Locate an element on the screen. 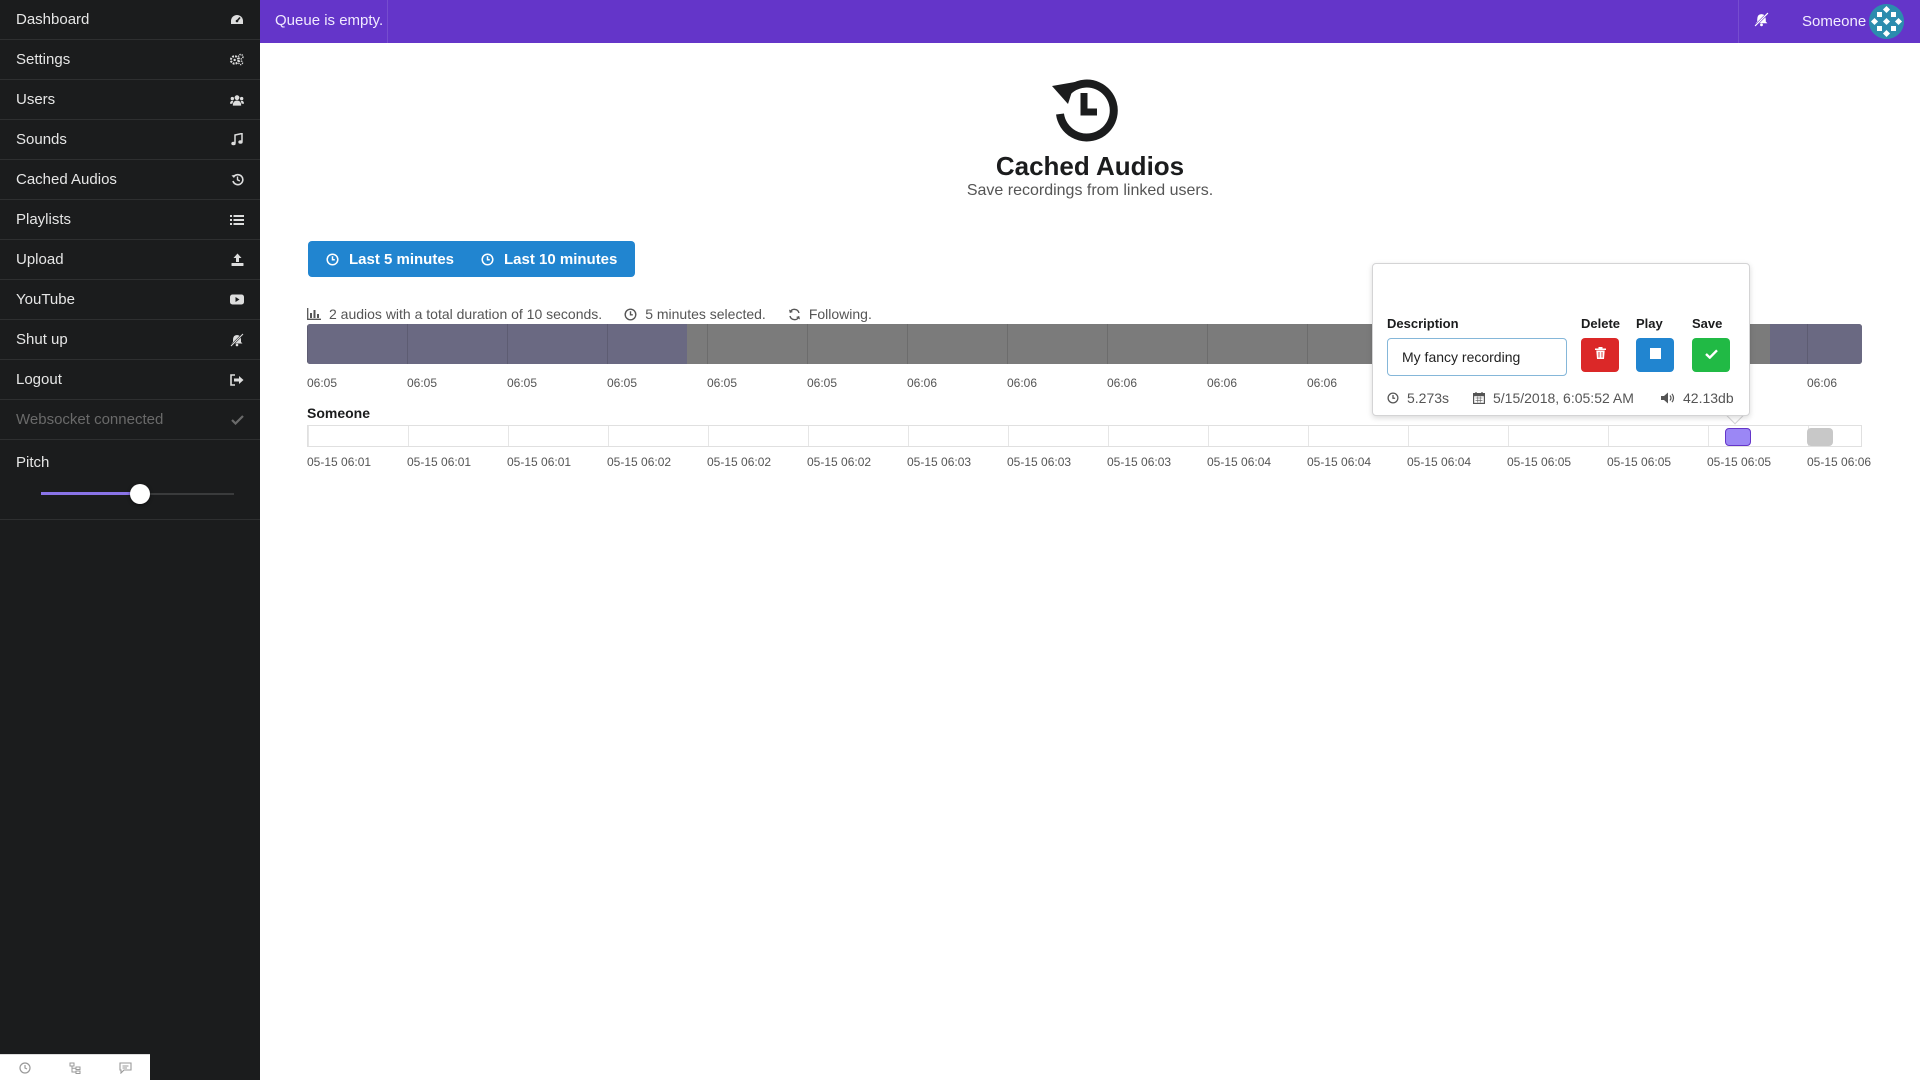 This screenshot has height=1080, width=1920. youtube-icon is located at coordinates (237, 300).